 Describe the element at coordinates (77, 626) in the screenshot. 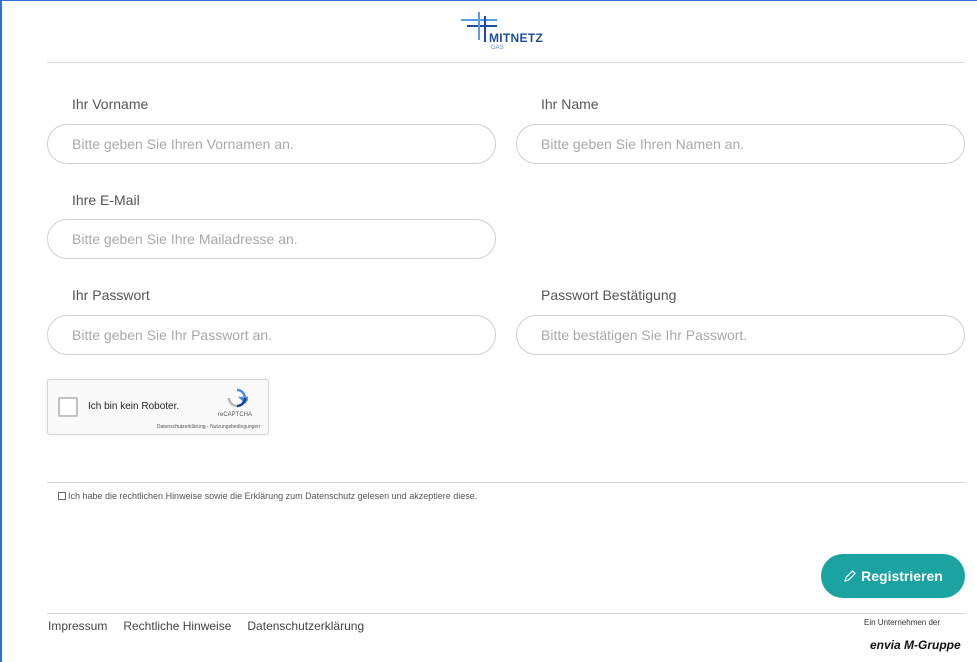

I see `footer-link-impressum: Impressum` at that location.